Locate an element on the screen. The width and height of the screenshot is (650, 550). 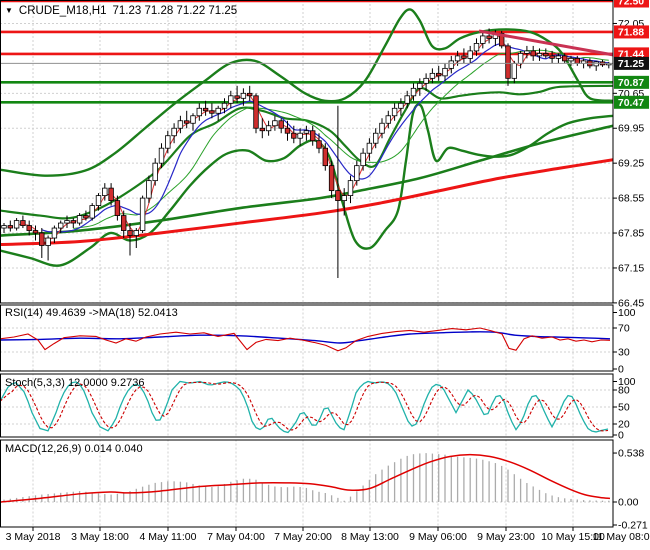
time-axis-label: 9 May 06:00 is located at coordinates (438, 537).